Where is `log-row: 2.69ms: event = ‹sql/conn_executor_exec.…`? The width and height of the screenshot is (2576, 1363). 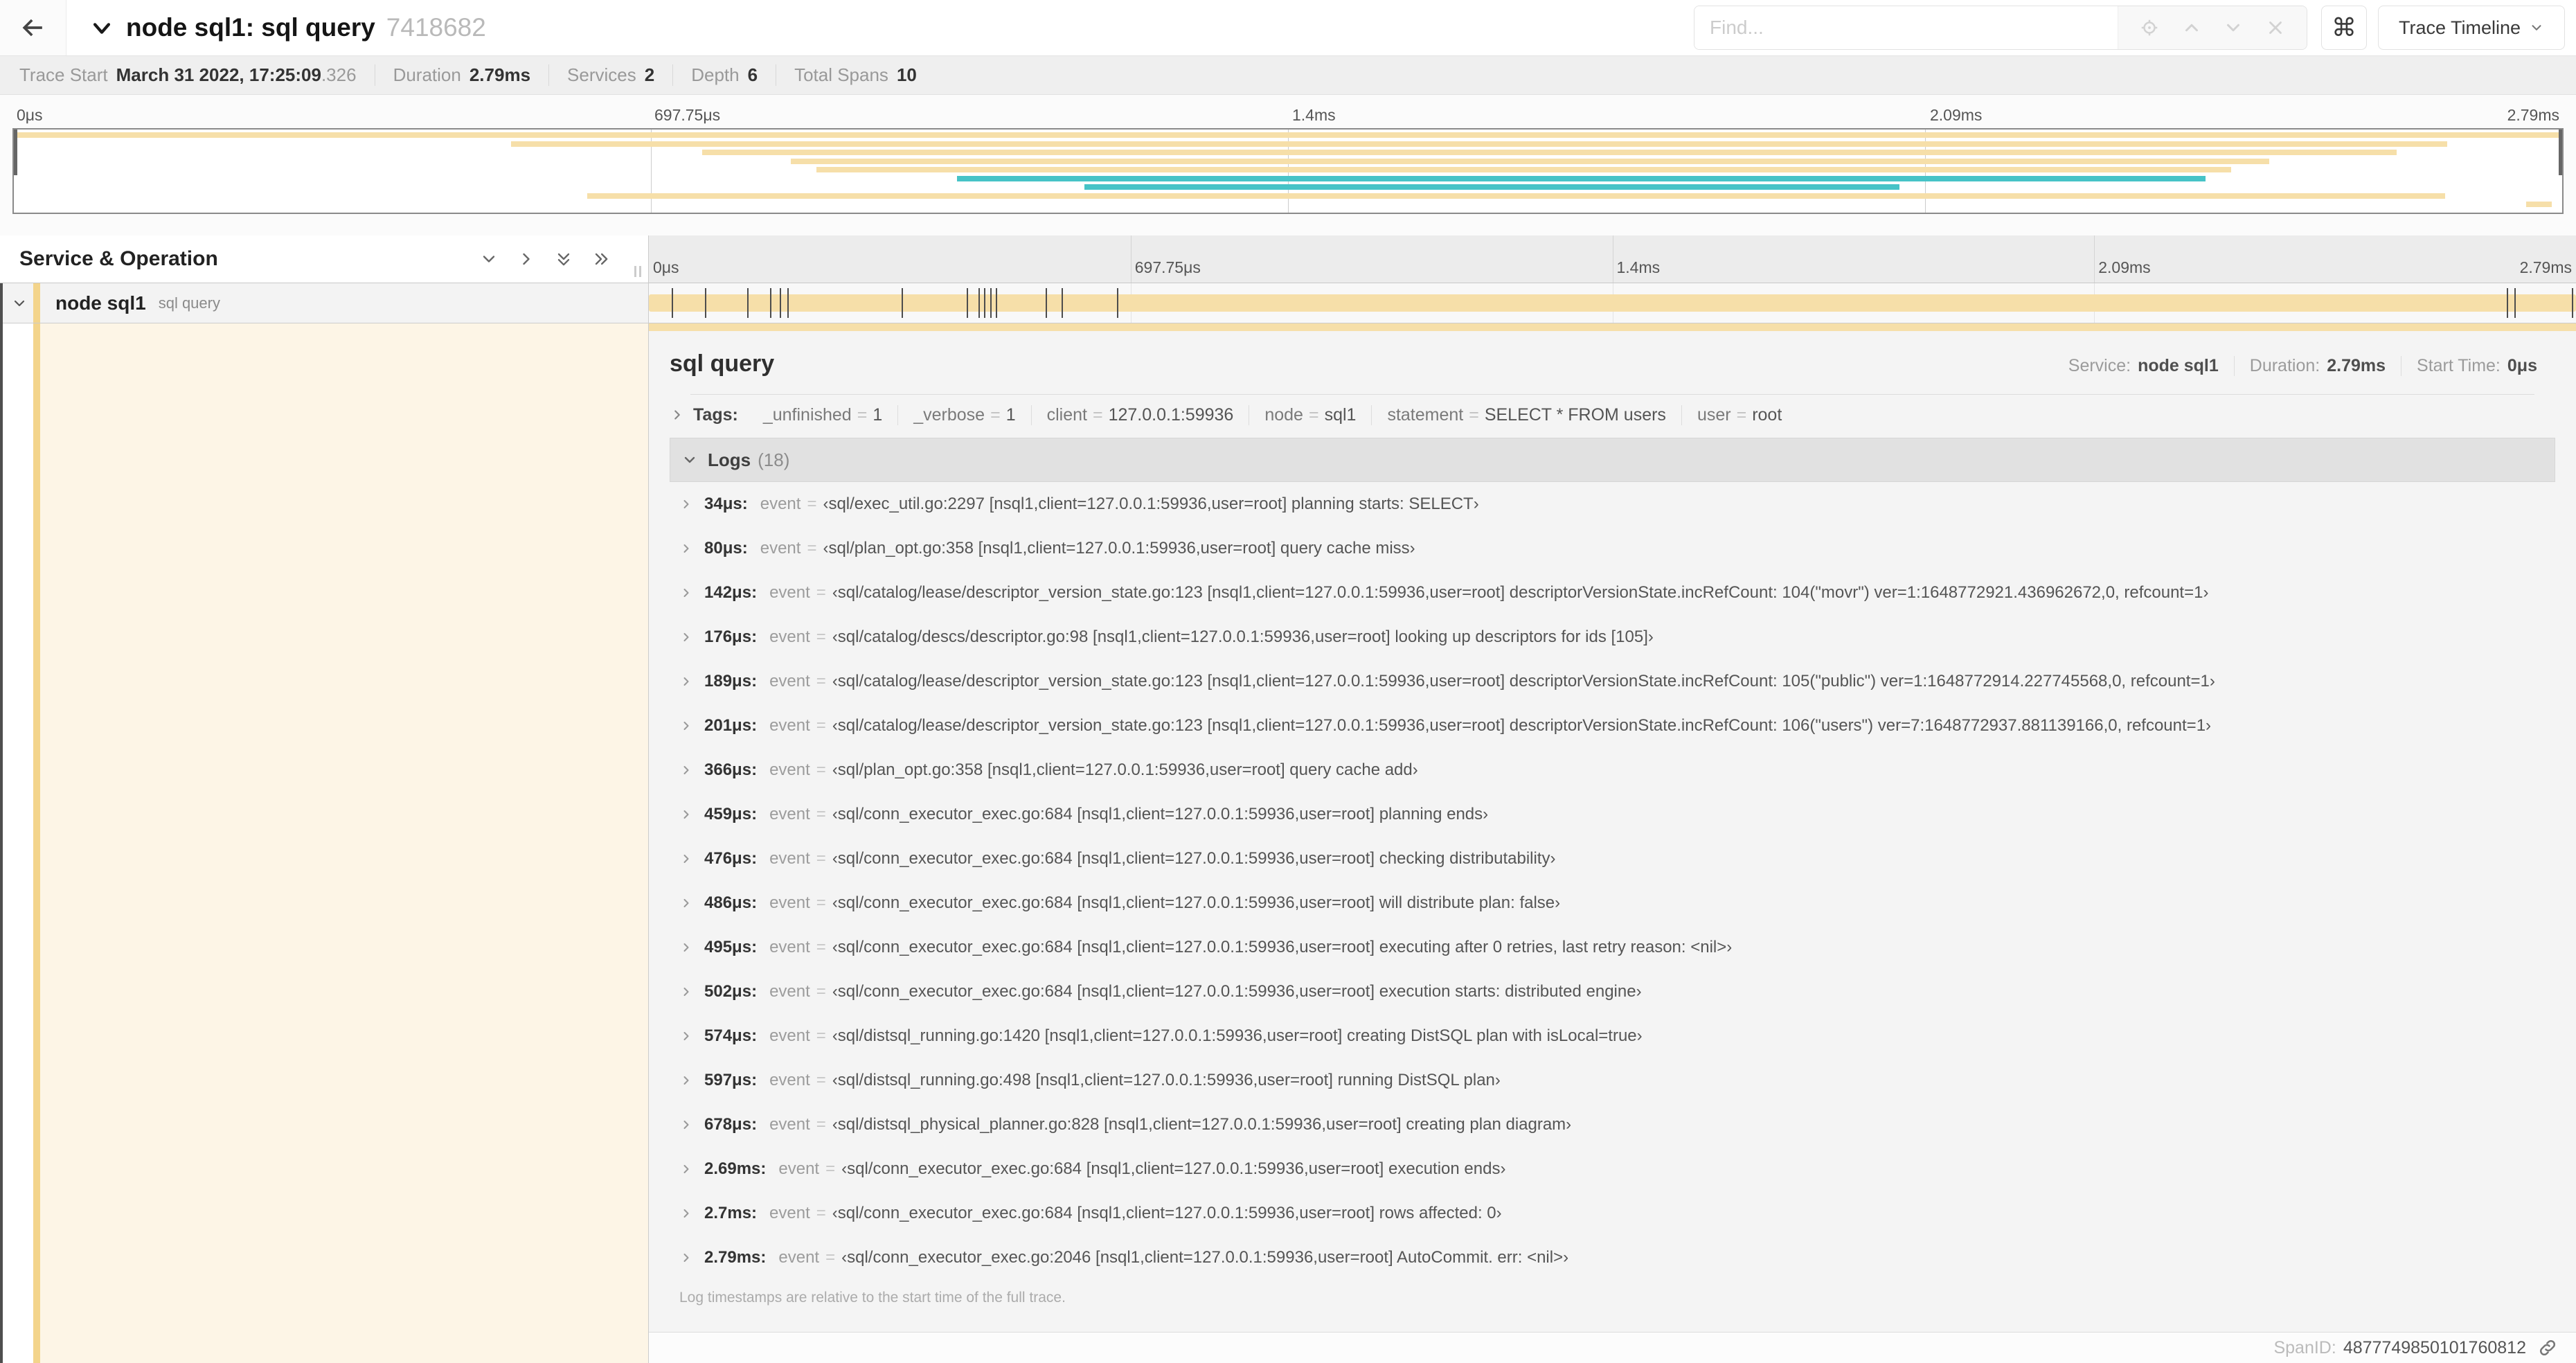 log-row: 2.69ms: event = ‹sql/conn_executor_exec.… is located at coordinates (1612, 1169).